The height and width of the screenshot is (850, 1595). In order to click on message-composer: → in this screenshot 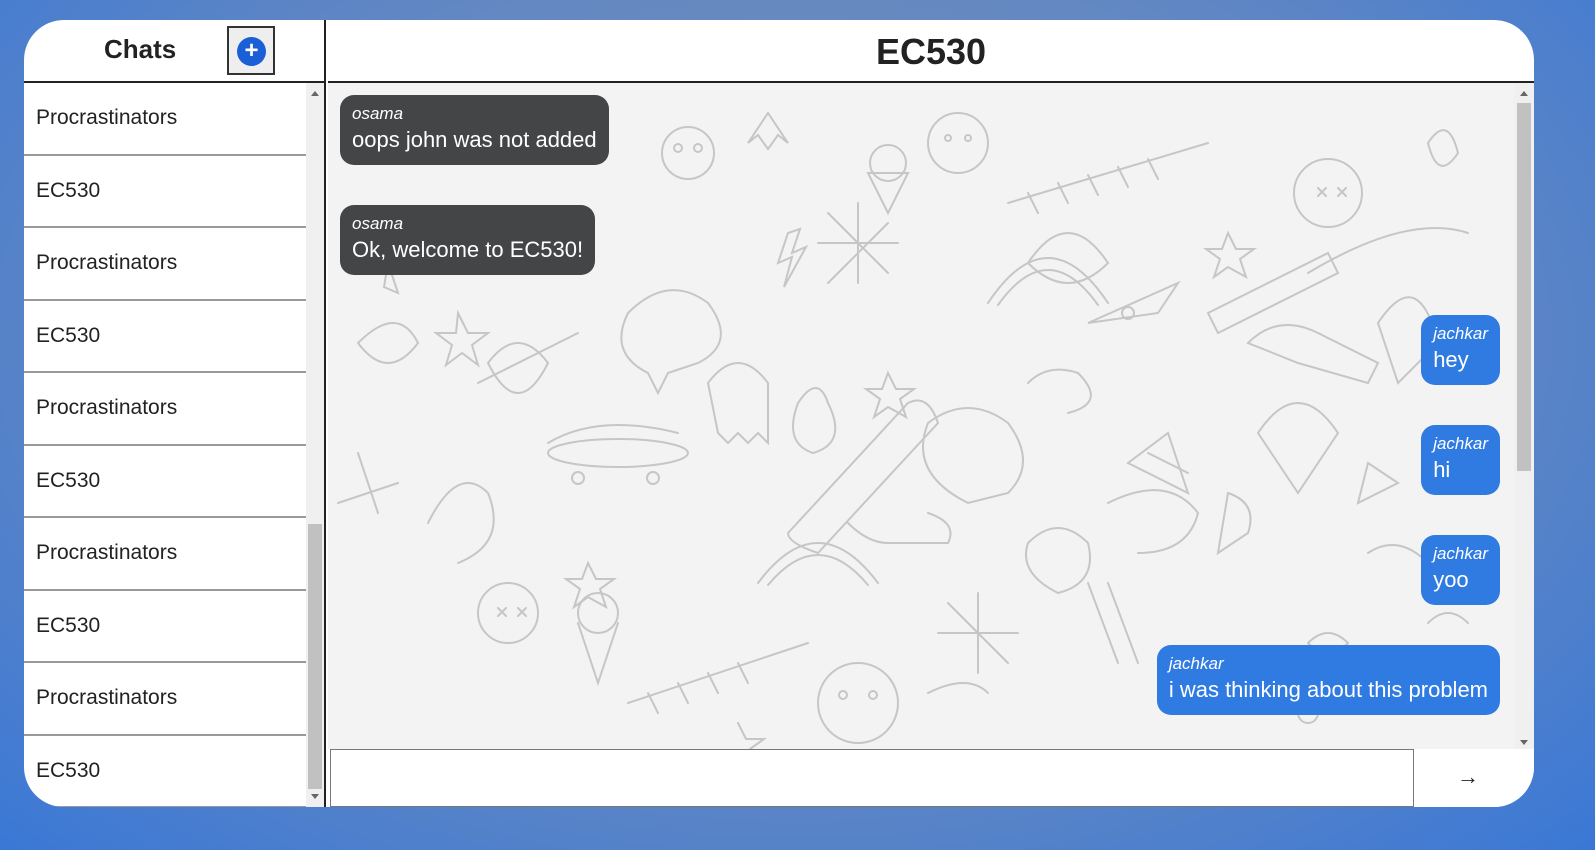, I will do `click(931, 778)`.